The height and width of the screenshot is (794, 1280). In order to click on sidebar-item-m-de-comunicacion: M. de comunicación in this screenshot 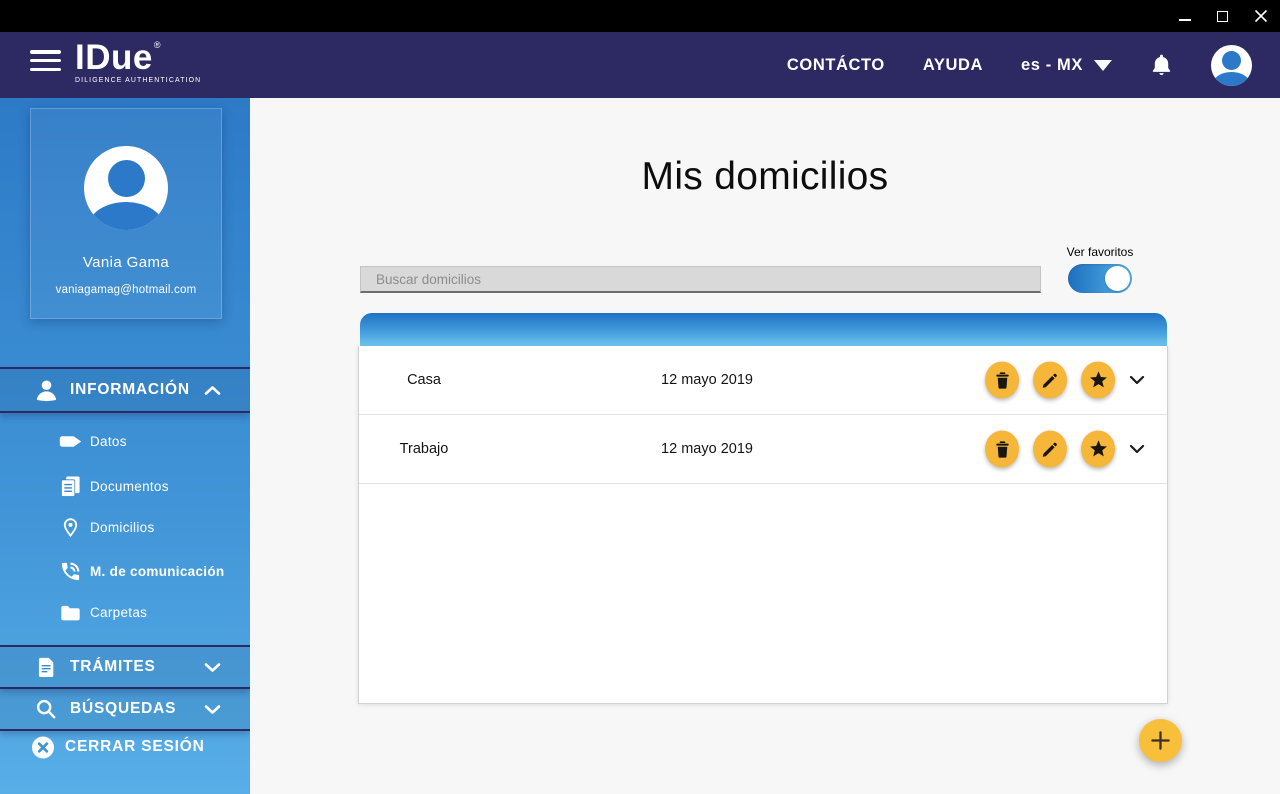, I will do `click(125, 571)`.